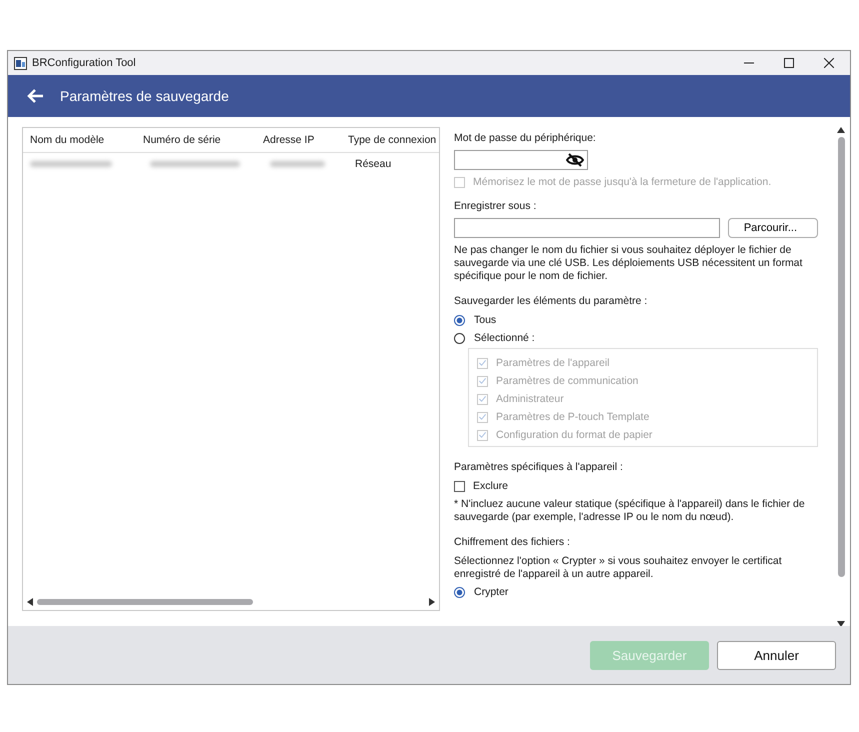 This screenshot has width=859, height=732. What do you see at coordinates (525, 138) in the screenshot?
I see `field-label: Mot de passe du périphérique:` at bounding box center [525, 138].